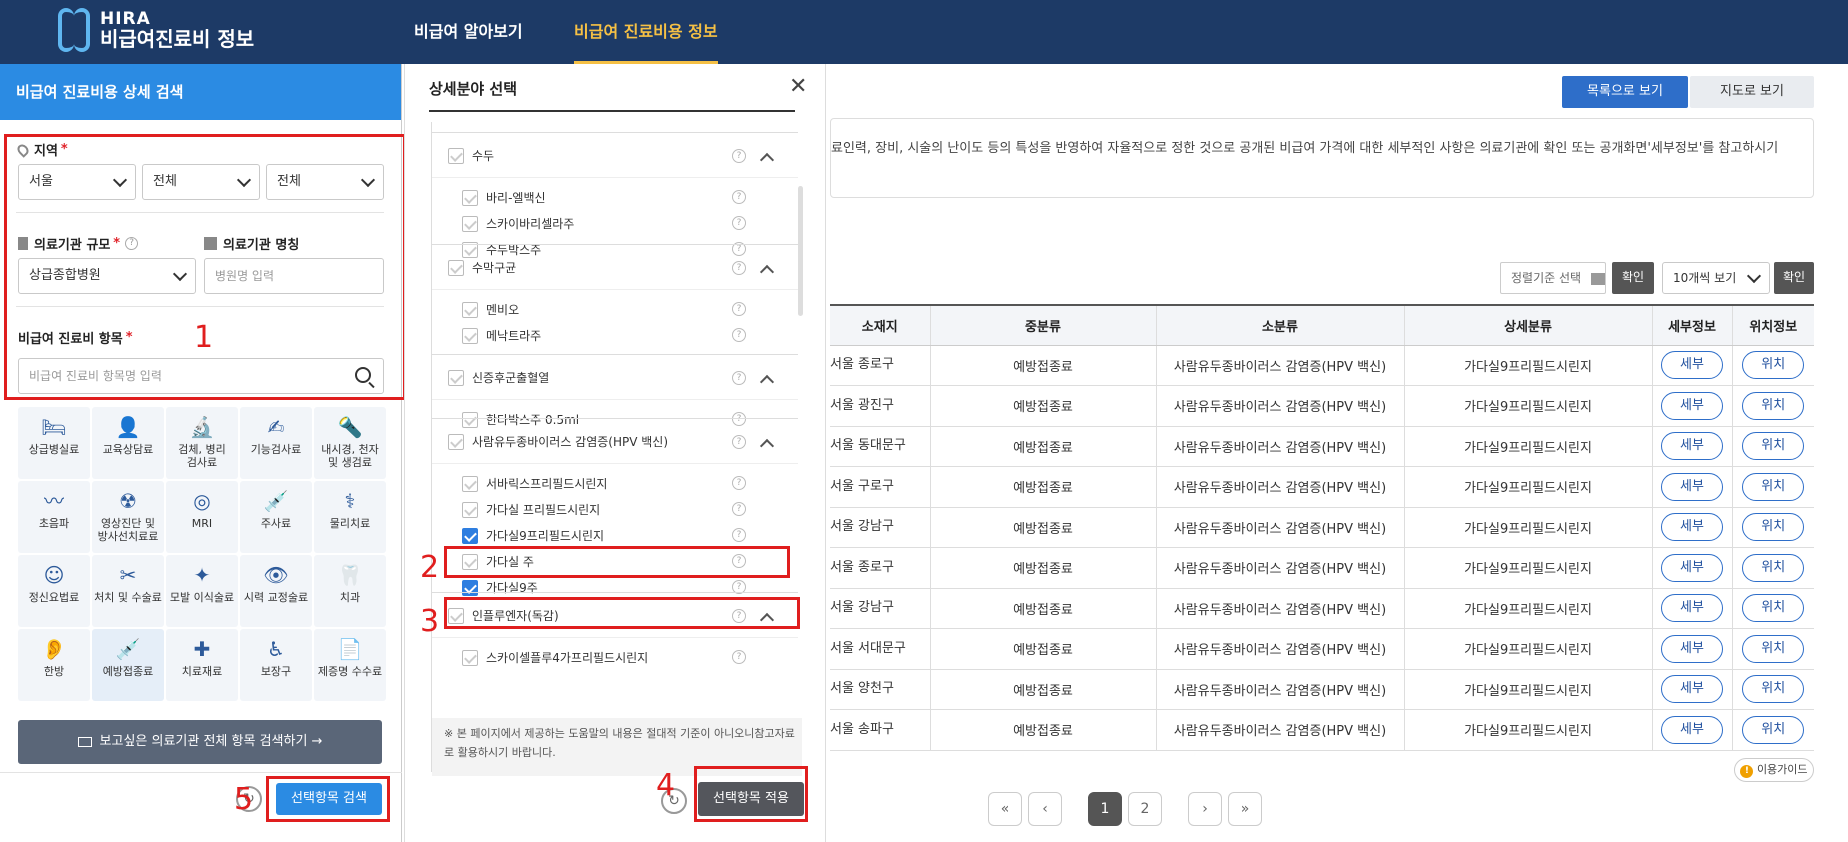  What do you see at coordinates (156, 30) in the screenshot?
I see `hira-logo: HIRA 비급여진료비 정보` at bounding box center [156, 30].